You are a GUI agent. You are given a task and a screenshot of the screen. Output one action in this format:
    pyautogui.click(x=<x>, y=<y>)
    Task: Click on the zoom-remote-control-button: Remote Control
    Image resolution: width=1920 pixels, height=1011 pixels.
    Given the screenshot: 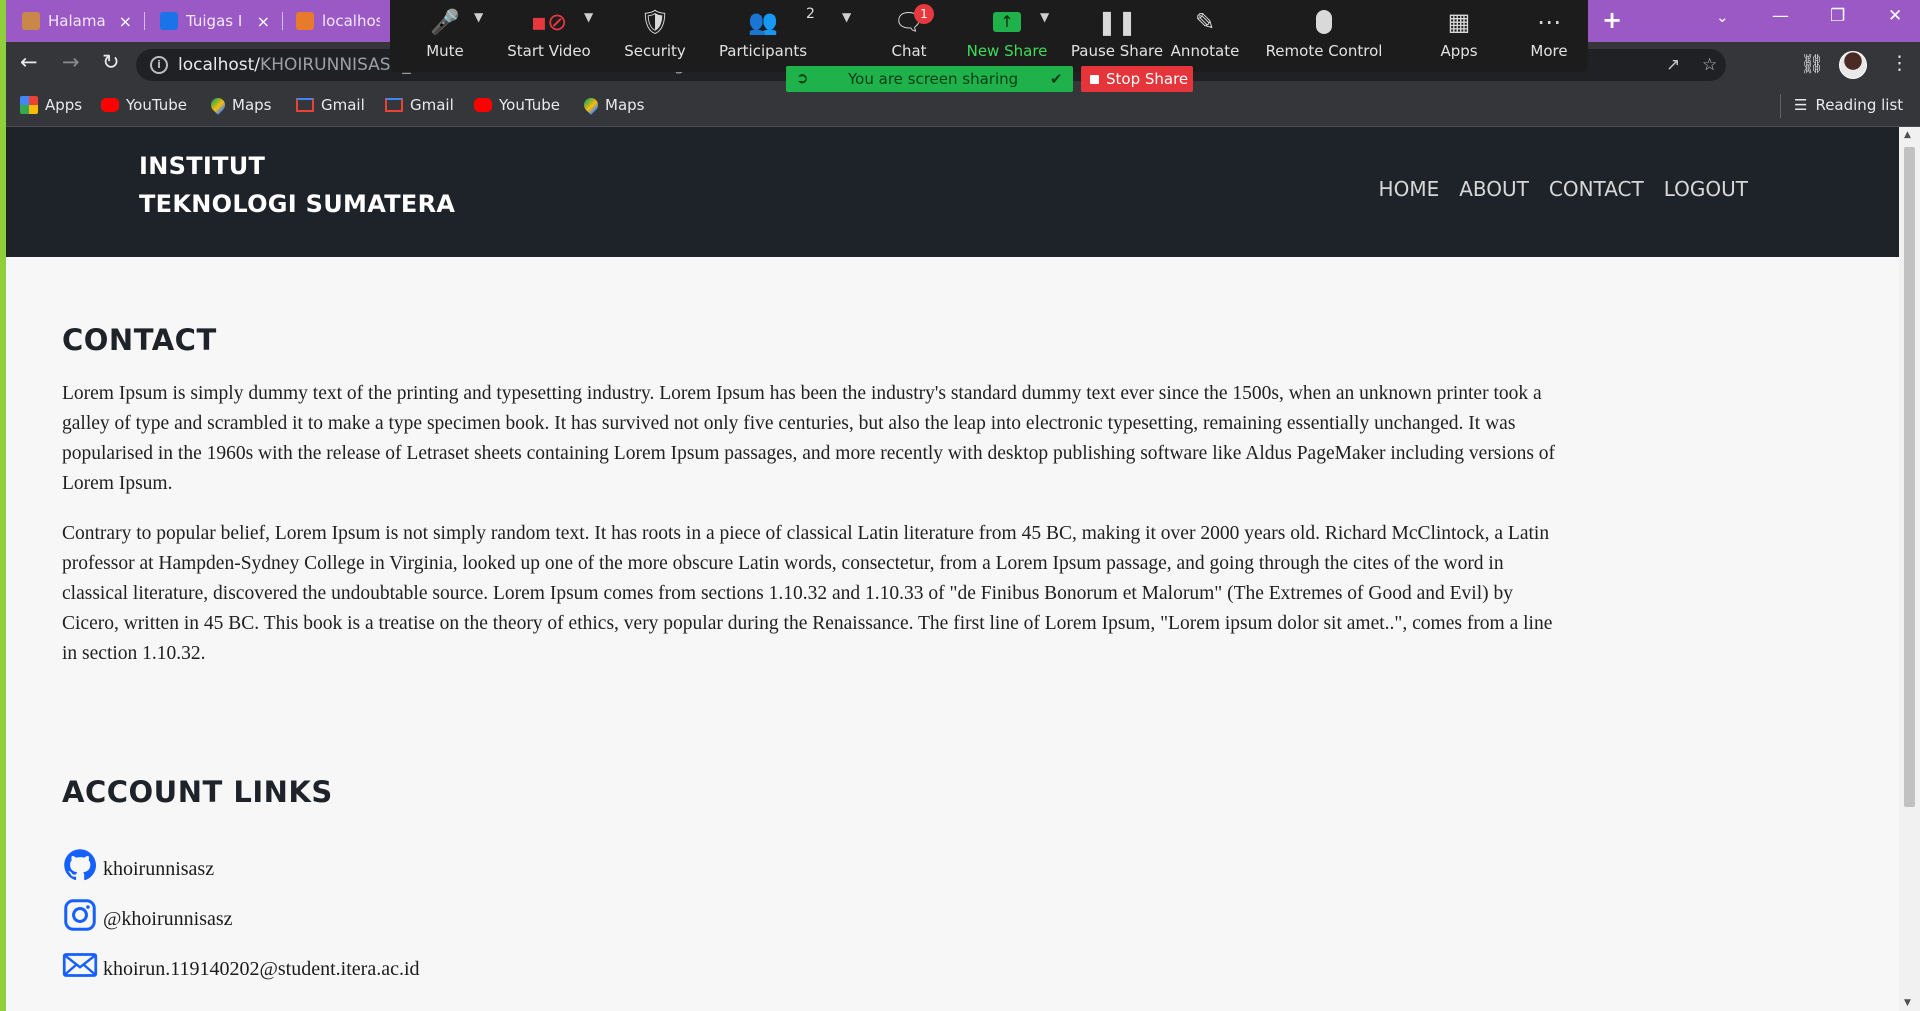 What is the action you would take?
    pyautogui.click(x=1324, y=30)
    